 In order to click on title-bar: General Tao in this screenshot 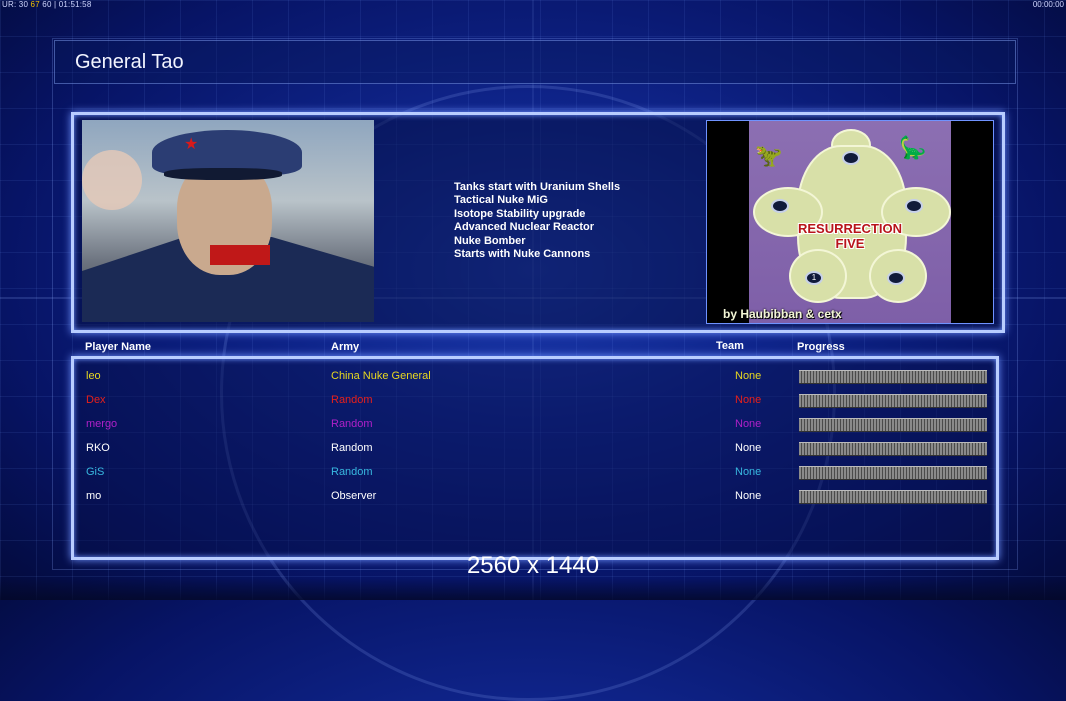, I will do `click(535, 62)`.